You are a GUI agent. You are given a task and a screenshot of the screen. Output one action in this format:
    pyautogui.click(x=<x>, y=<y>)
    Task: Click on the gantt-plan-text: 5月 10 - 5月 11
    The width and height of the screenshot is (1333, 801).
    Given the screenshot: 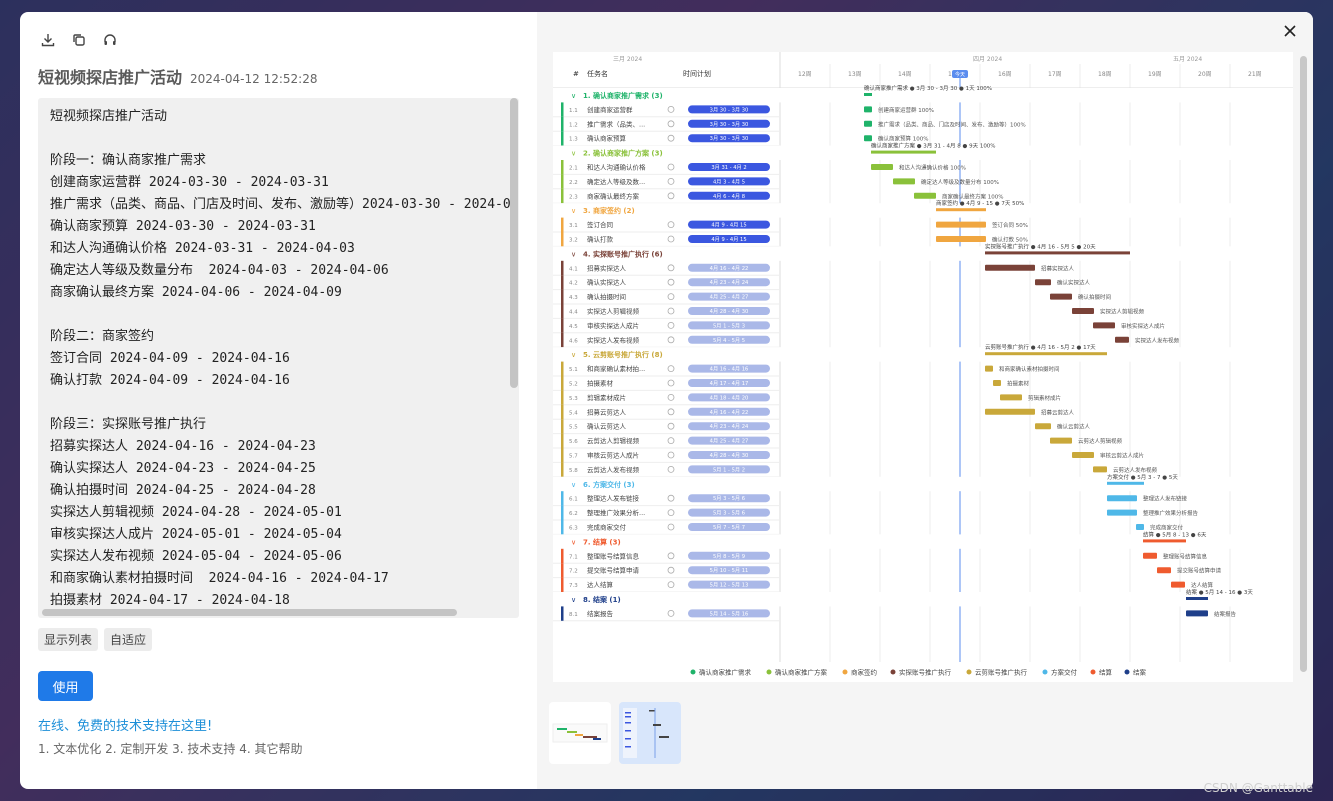 What is the action you would take?
    pyautogui.click(x=729, y=570)
    